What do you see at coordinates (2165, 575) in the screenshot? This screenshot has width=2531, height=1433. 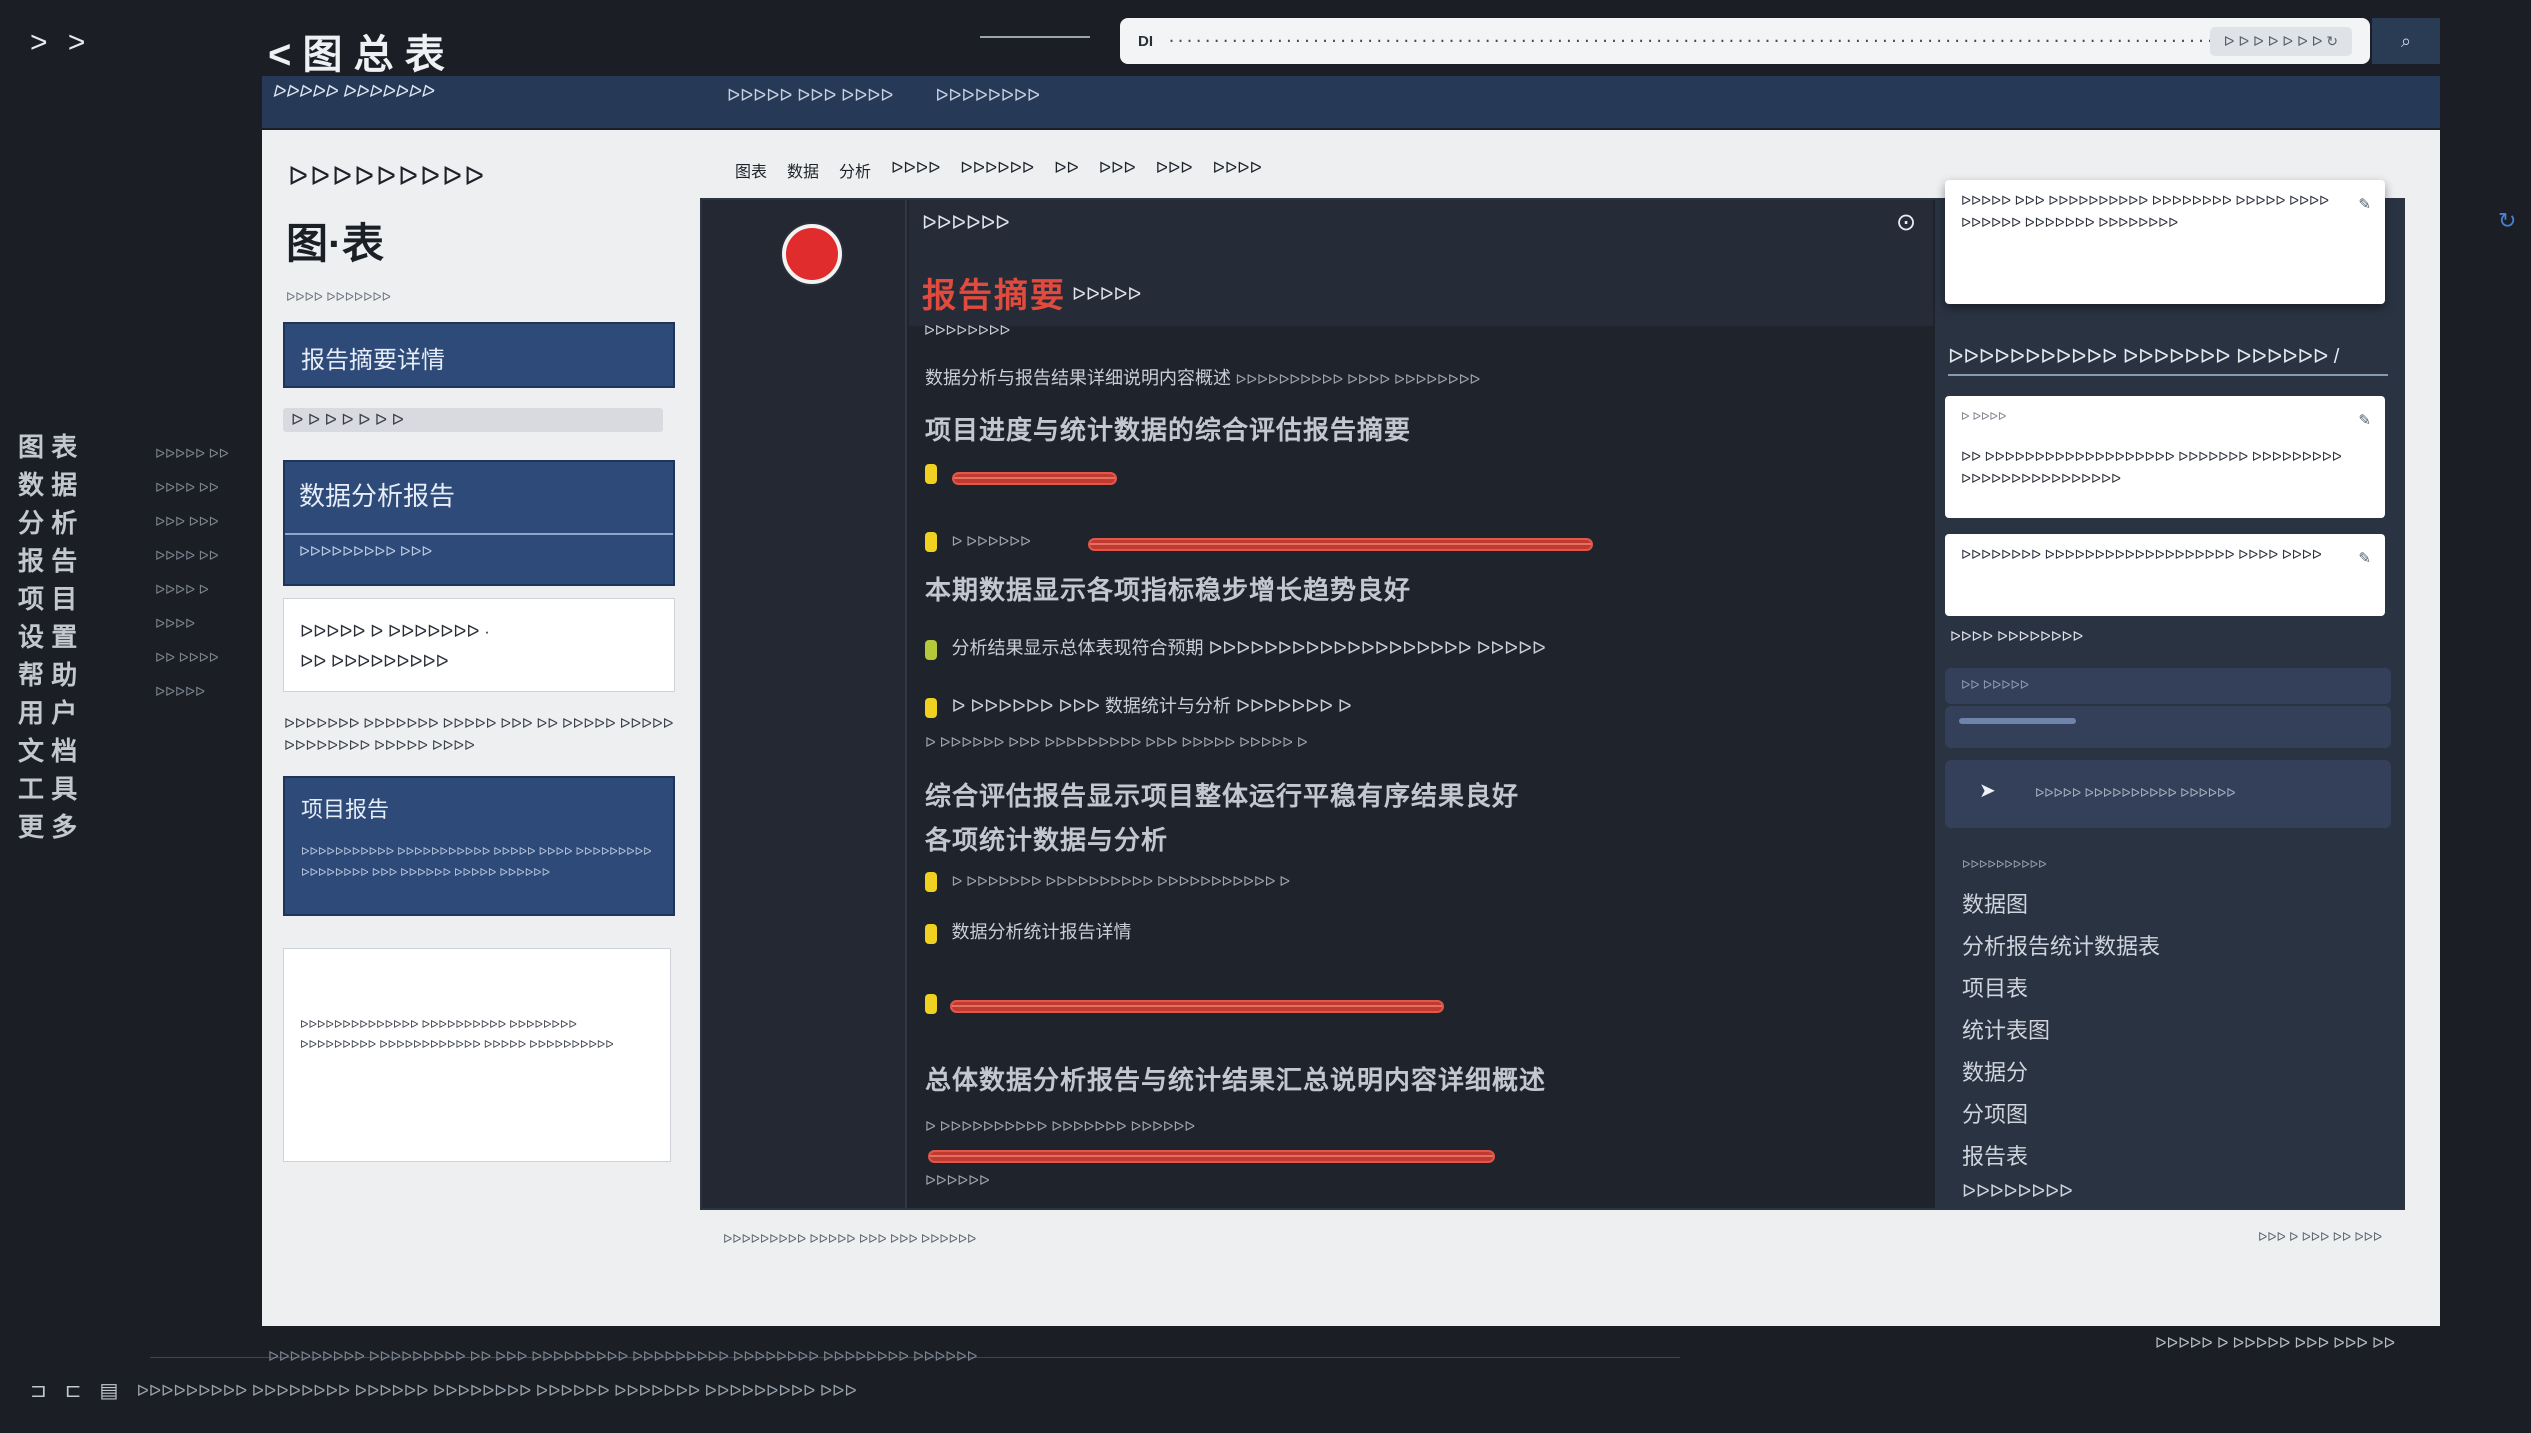 I see `comment-card: ✎ ᐅᐅᐅᐅᐅᐅᐅᐅ ᐅᐅᐅᐅᐅᐅᐅᐅᐅᐅᐅᐅᐅᐅᐅᐅᐅᐅᐅ ᐅᐅᐅᐅ ᐅᐅᐅᐅ` at bounding box center [2165, 575].